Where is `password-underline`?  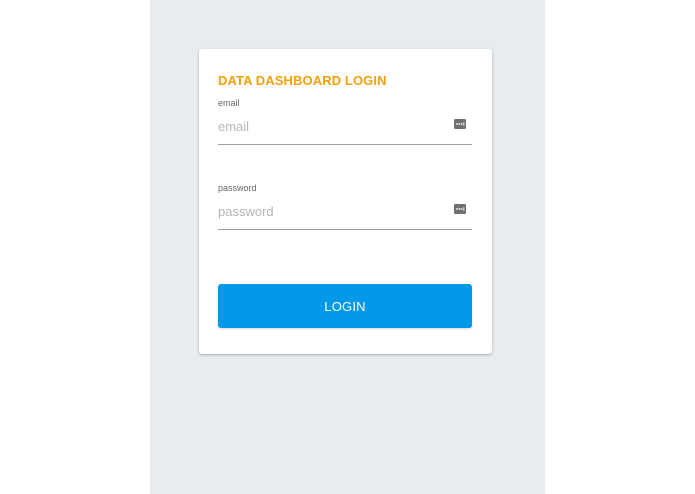 password-underline is located at coordinates (345, 229).